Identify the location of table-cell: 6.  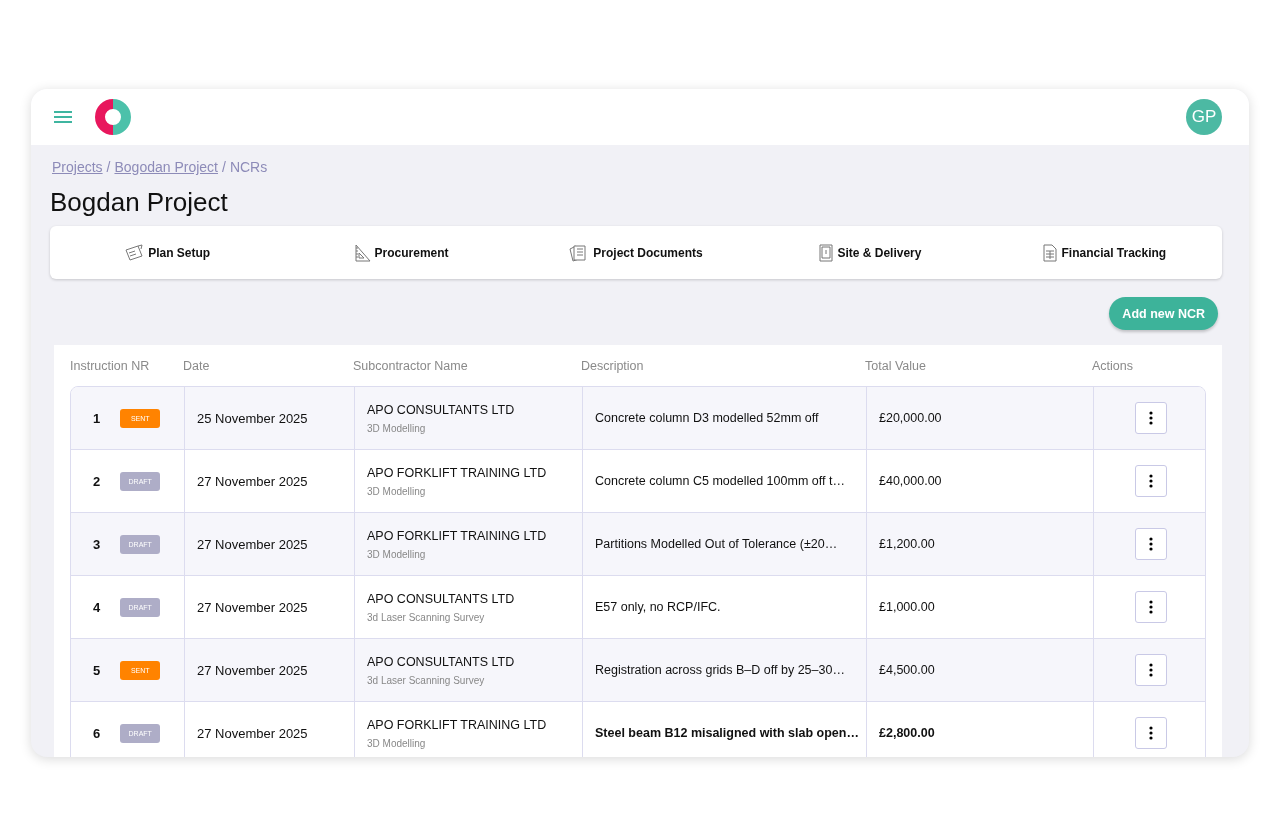
(97, 733).